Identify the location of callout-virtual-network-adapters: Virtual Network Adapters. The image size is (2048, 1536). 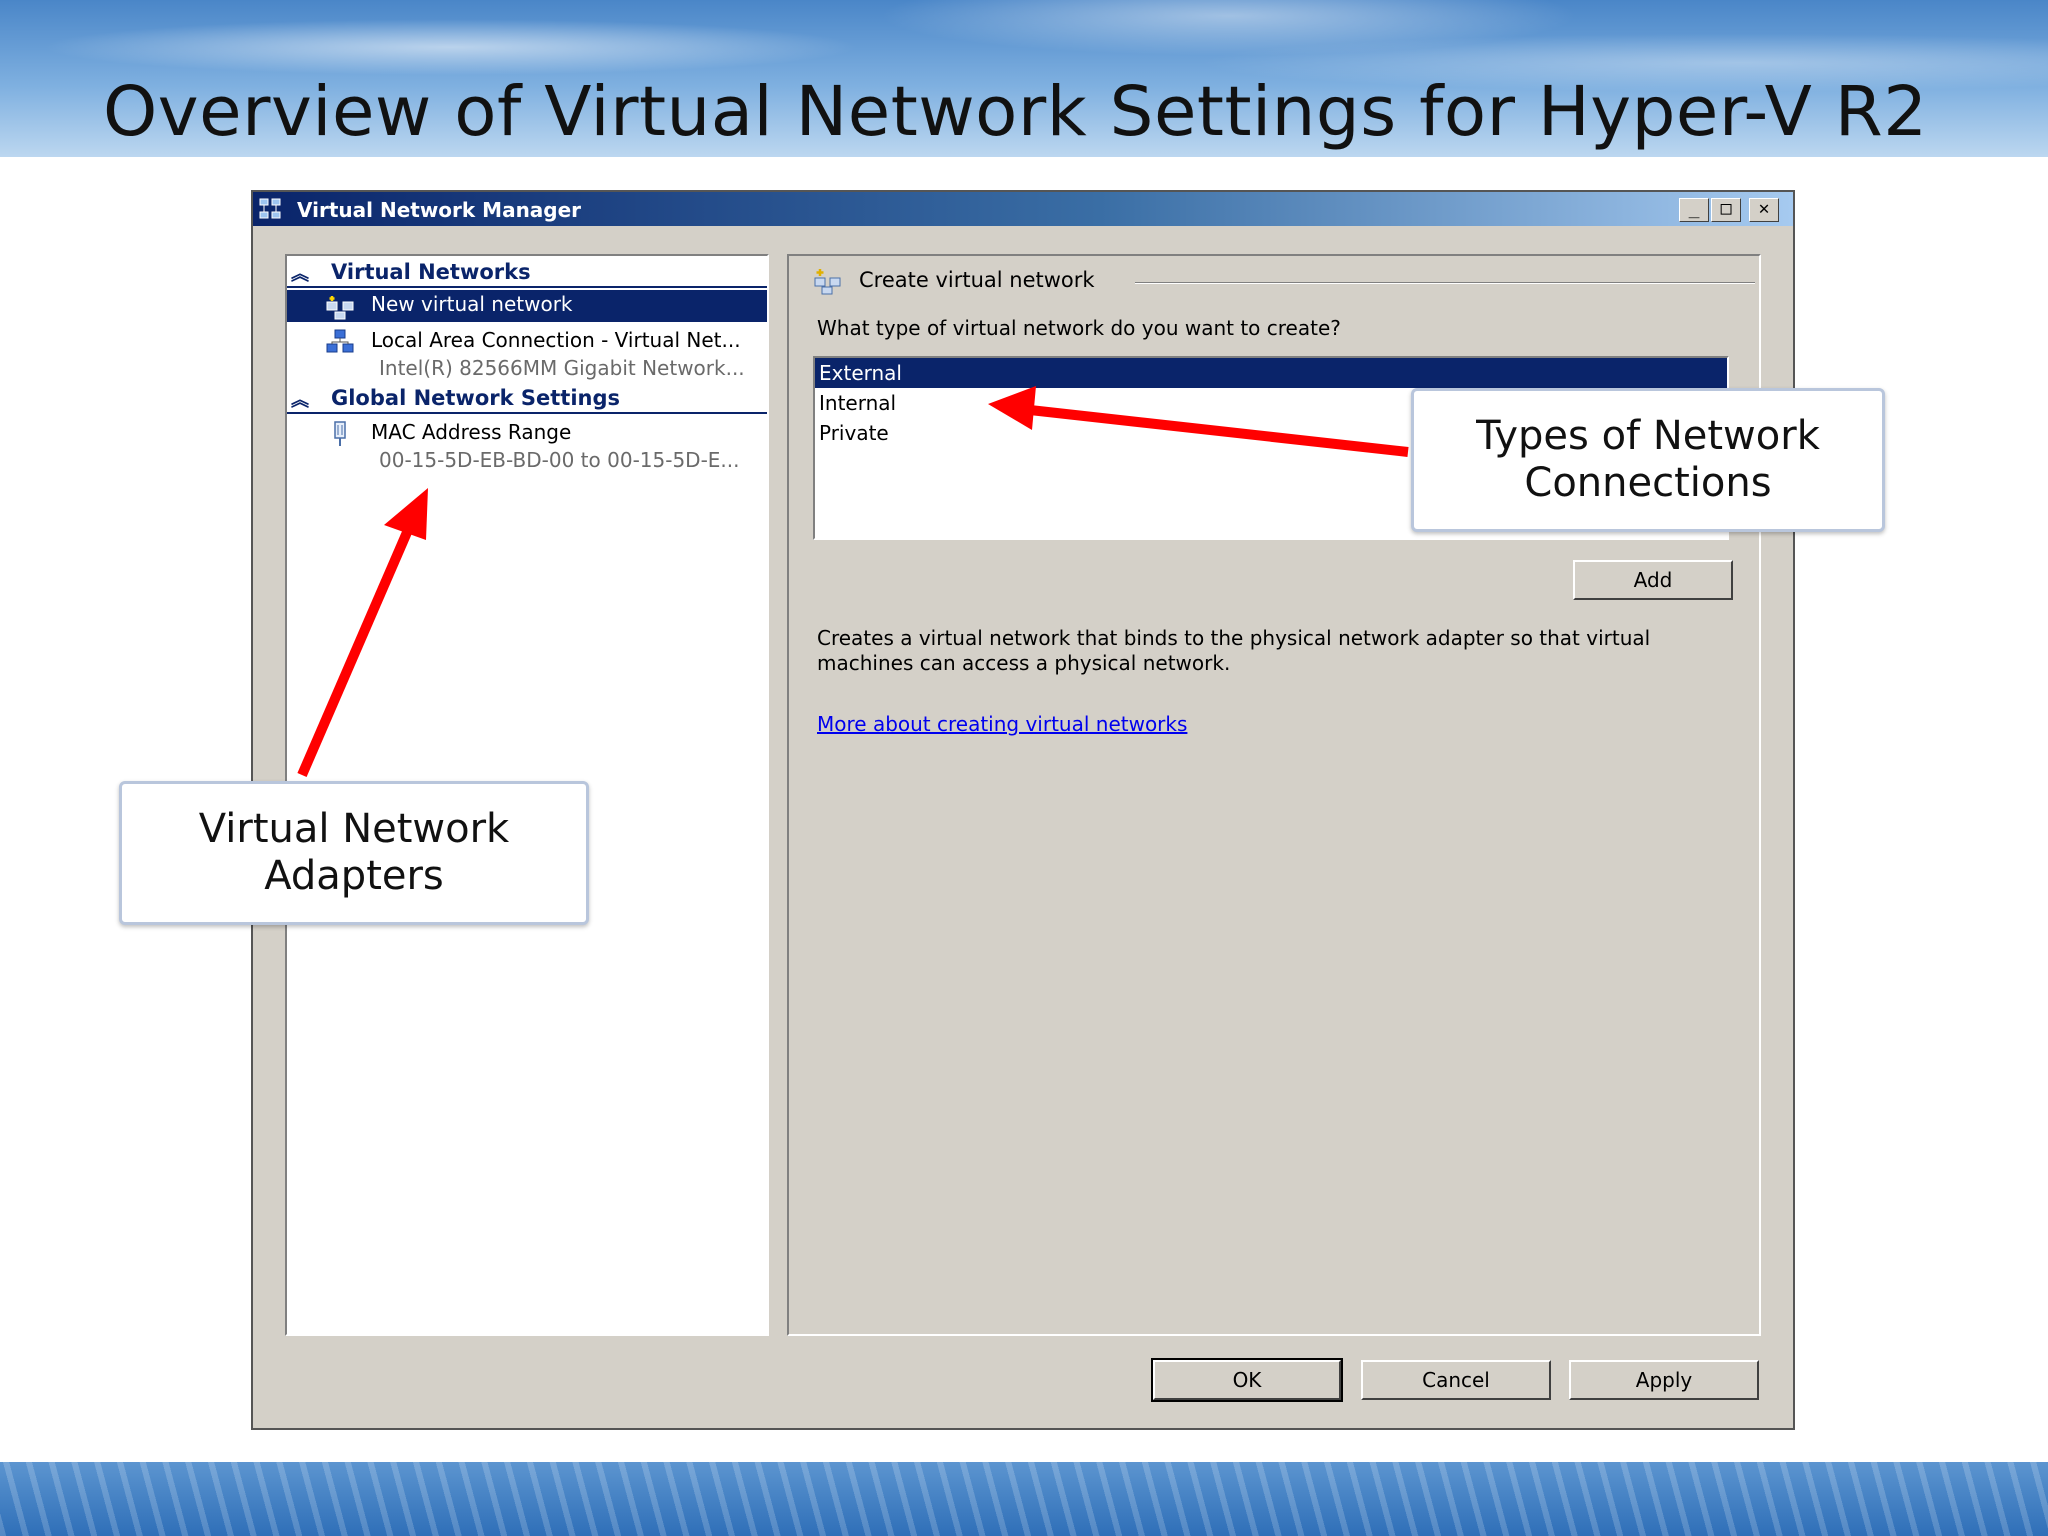
(354, 853).